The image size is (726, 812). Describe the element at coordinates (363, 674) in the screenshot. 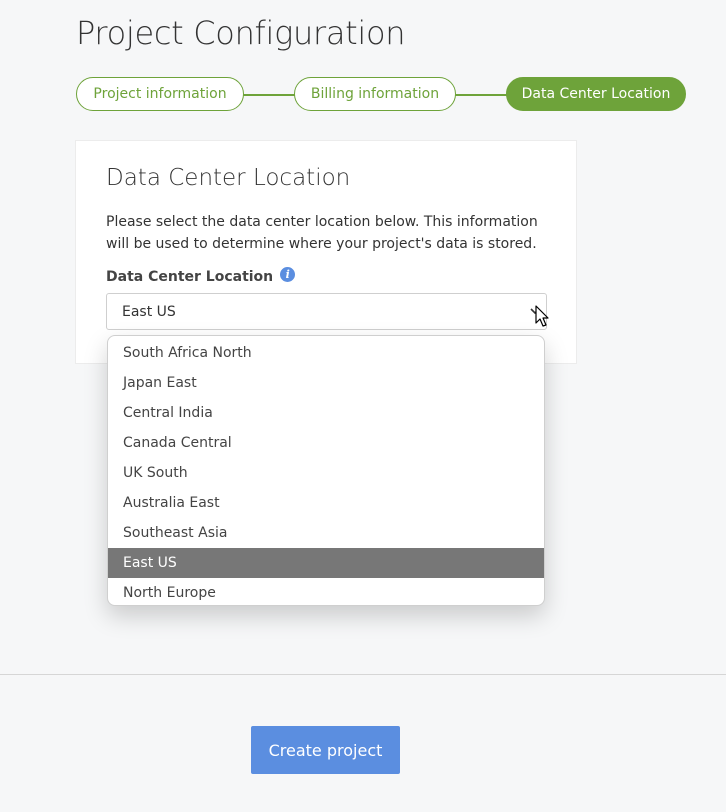

I see `footer-divider` at that location.